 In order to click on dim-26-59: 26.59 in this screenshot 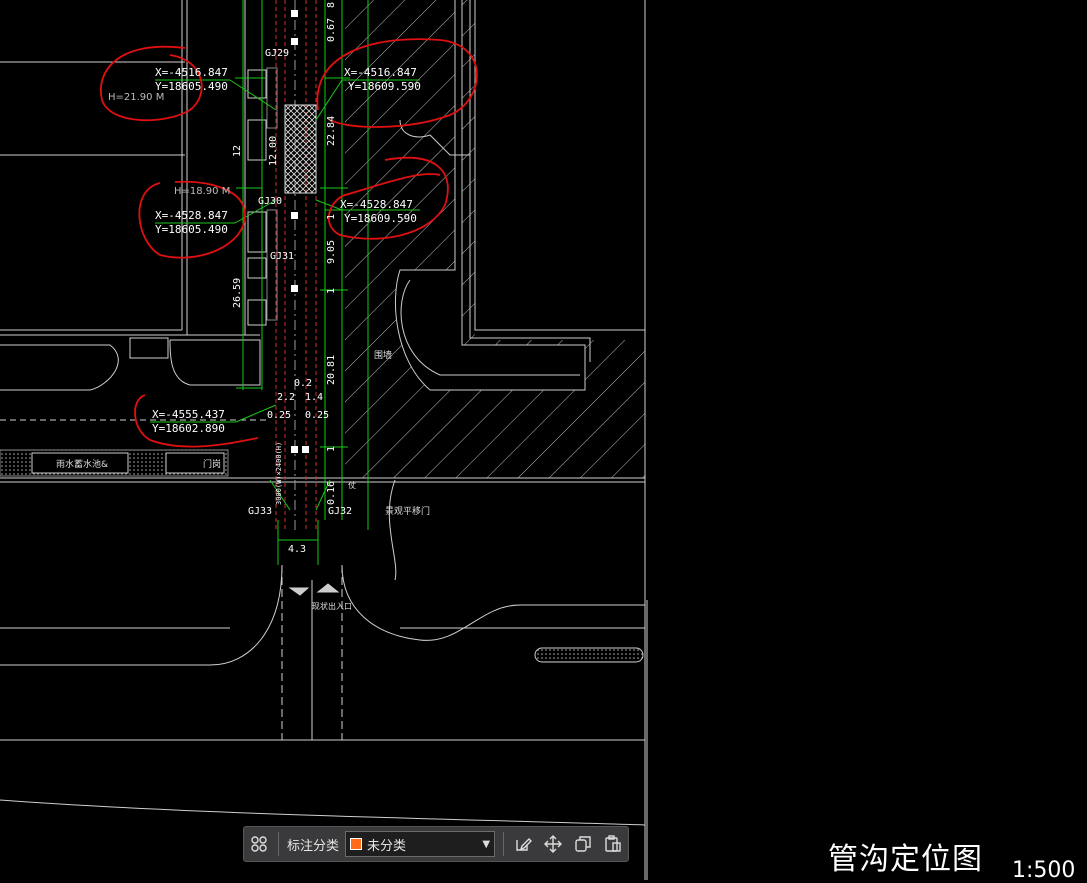, I will do `click(237, 293)`.